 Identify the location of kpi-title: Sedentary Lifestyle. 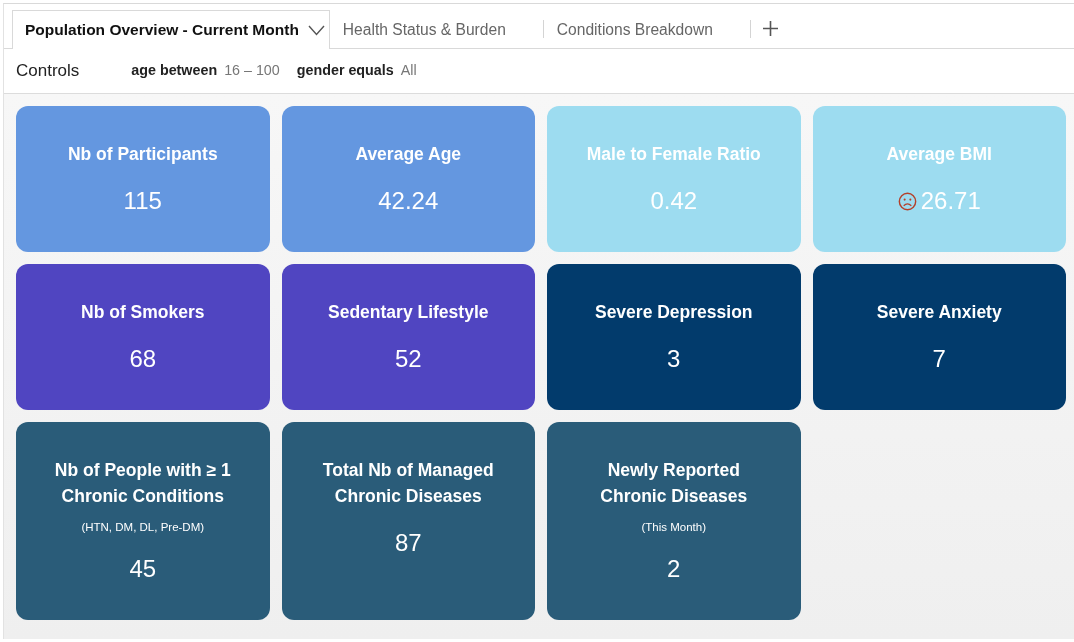
(408, 312).